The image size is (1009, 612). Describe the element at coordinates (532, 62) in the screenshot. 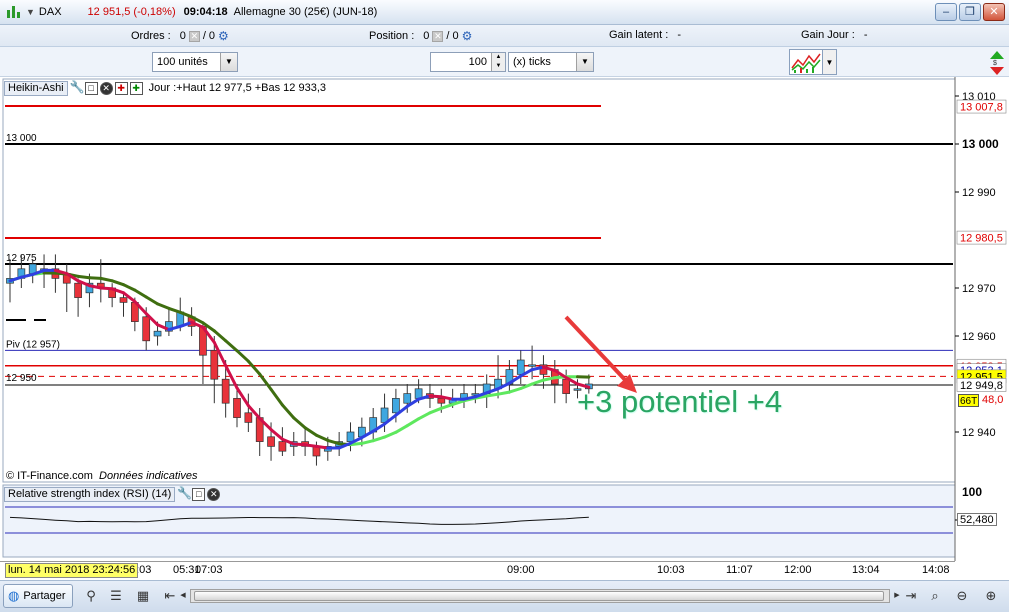

I see `ticks-select-value: (x) ticks` at that location.